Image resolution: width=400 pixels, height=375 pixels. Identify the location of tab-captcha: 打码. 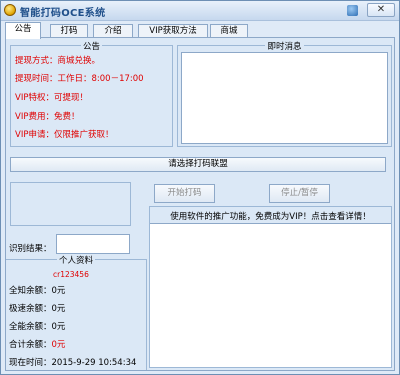
(69, 31).